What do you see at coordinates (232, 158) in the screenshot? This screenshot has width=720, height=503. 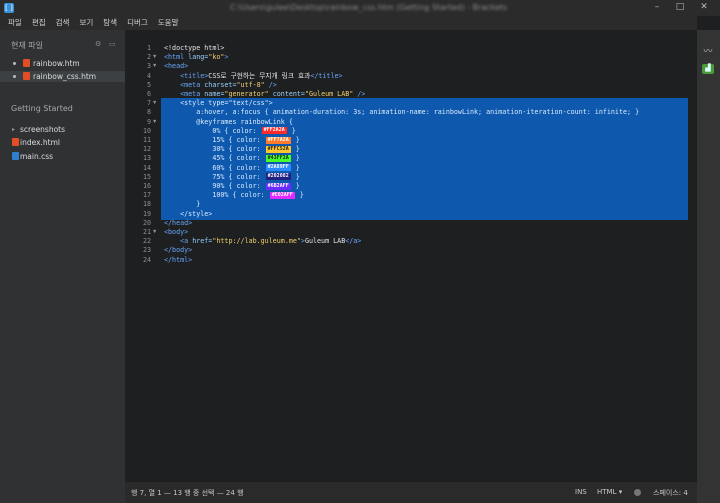 I see `code-text: 45% { color: #43FF2A }` at bounding box center [232, 158].